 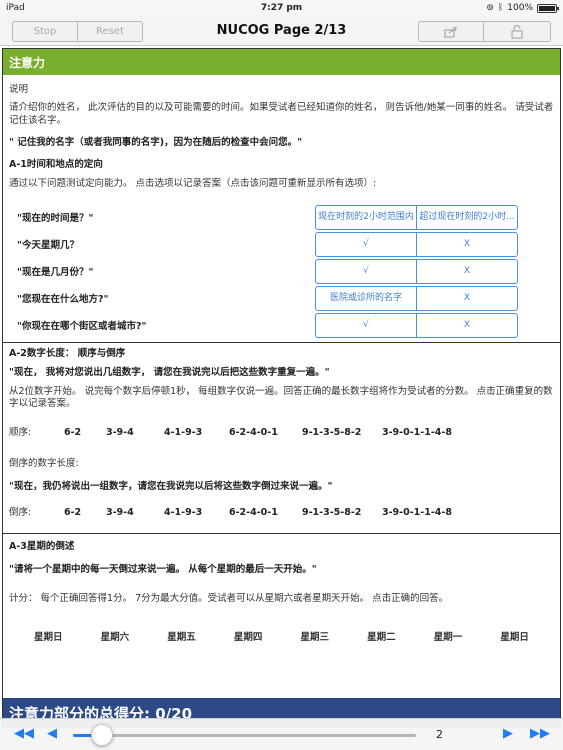 What do you see at coordinates (163, 570) in the screenshot?
I see `a3-instruction: "请将一个星期中的每一天倒过来说一遍。 从每个星期的最后一天开始。"` at bounding box center [163, 570].